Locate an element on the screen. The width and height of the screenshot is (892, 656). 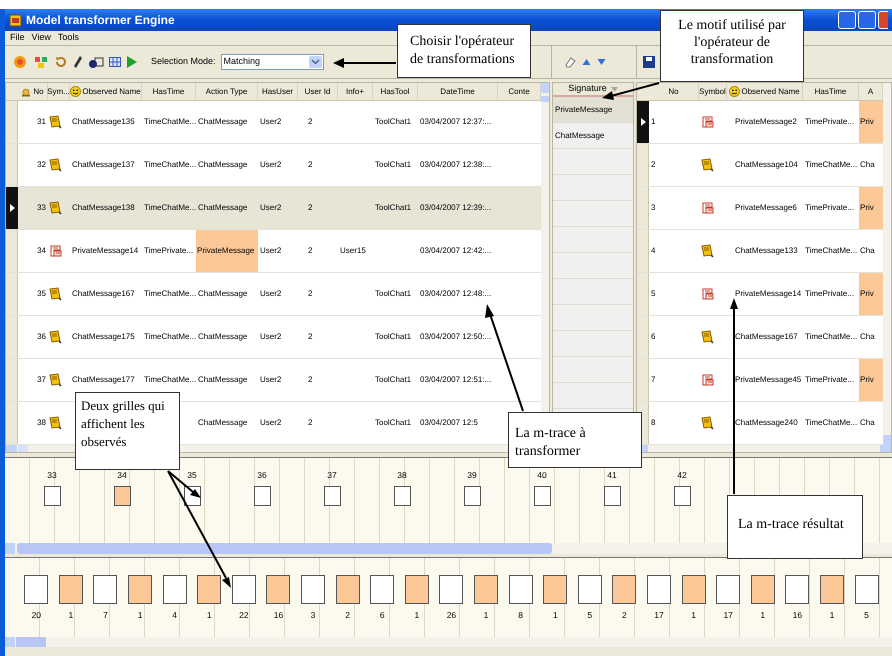
table-cell-text: ChatMessage177 is located at coordinates (103, 380).